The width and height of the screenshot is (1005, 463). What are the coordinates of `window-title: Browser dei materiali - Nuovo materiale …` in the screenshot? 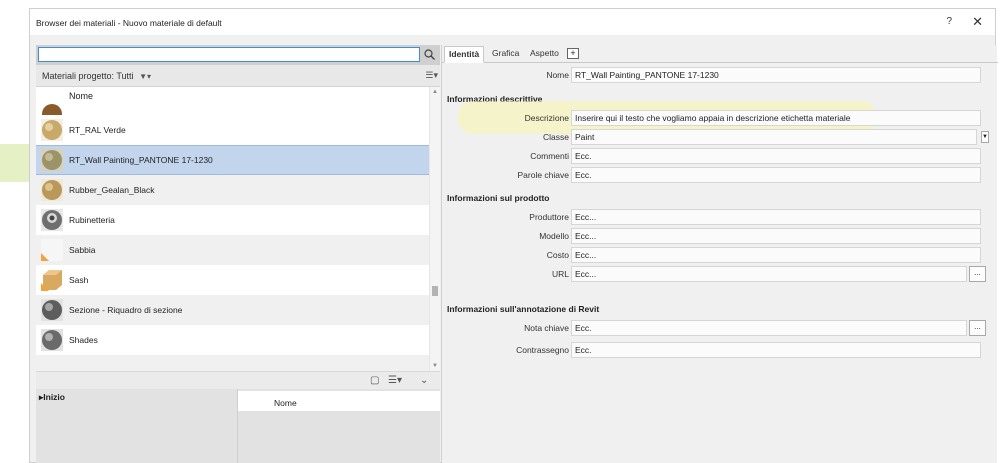 It's located at (129, 23).